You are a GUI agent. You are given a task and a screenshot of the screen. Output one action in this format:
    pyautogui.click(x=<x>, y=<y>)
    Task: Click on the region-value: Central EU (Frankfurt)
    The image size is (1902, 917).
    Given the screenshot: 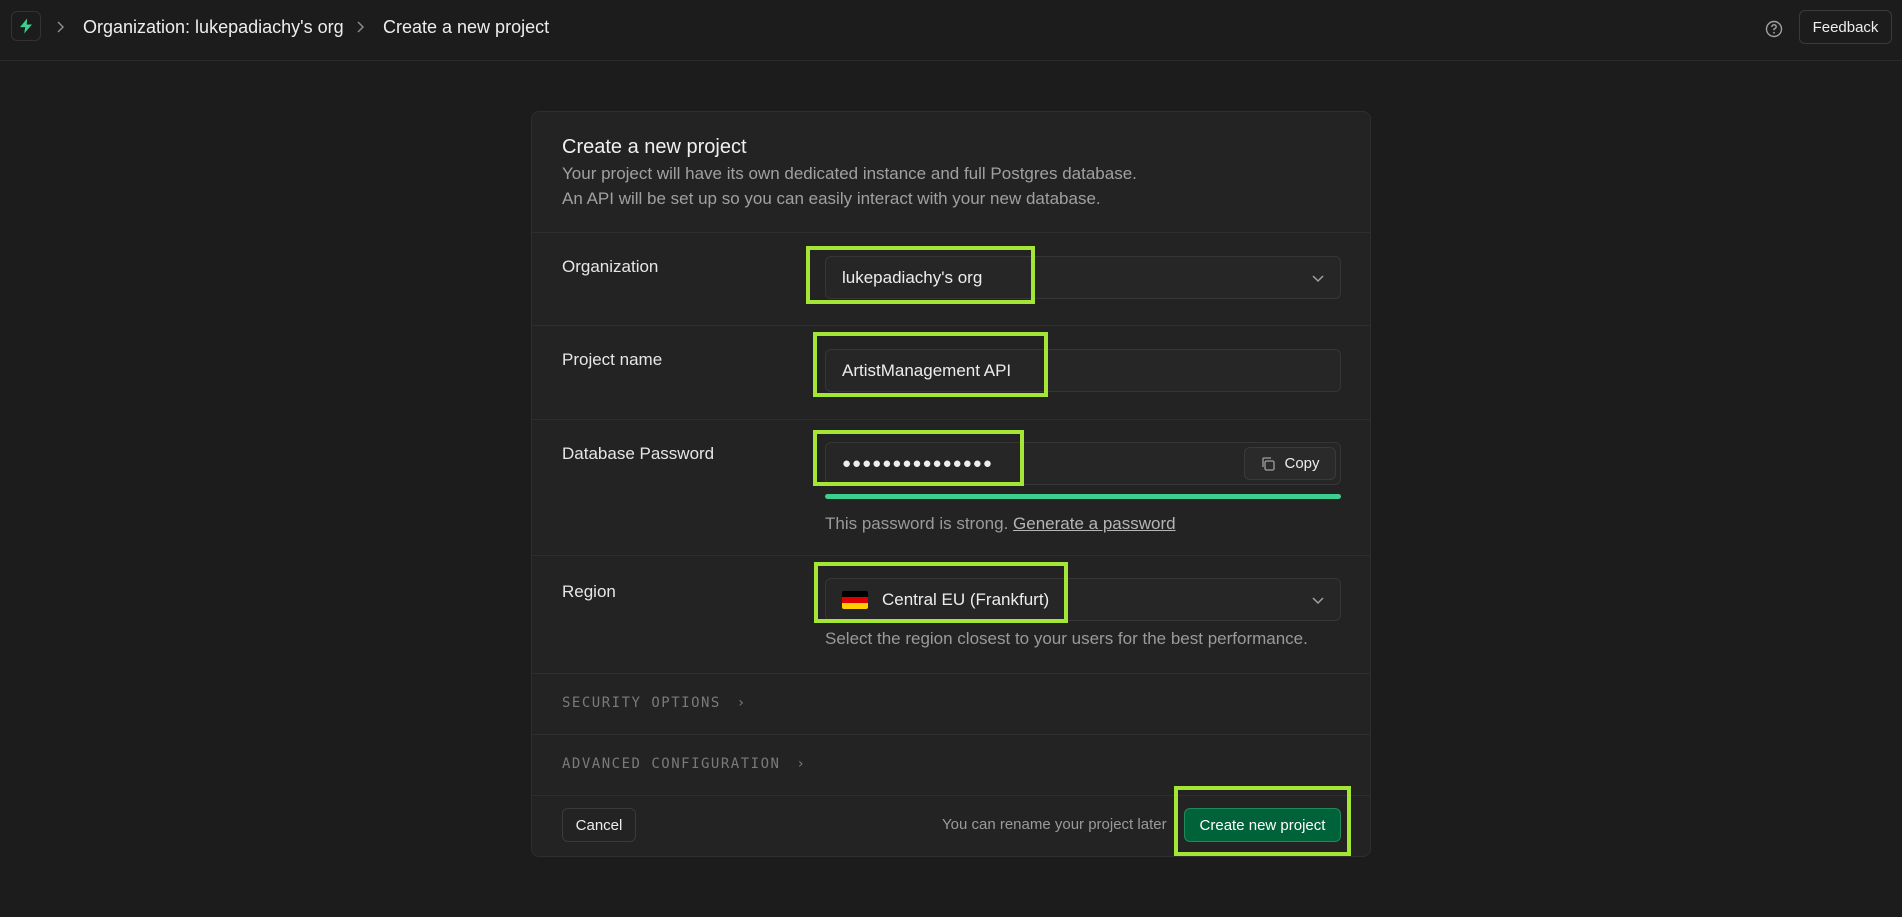 What is the action you would take?
    pyautogui.click(x=966, y=599)
    